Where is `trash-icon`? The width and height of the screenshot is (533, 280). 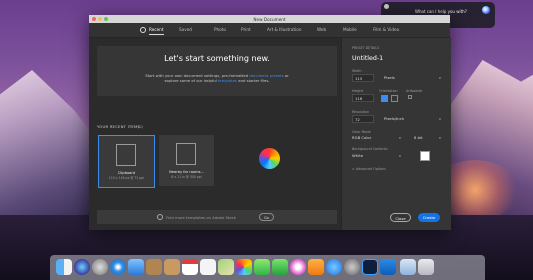 trash-icon is located at coordinates (426, 267).